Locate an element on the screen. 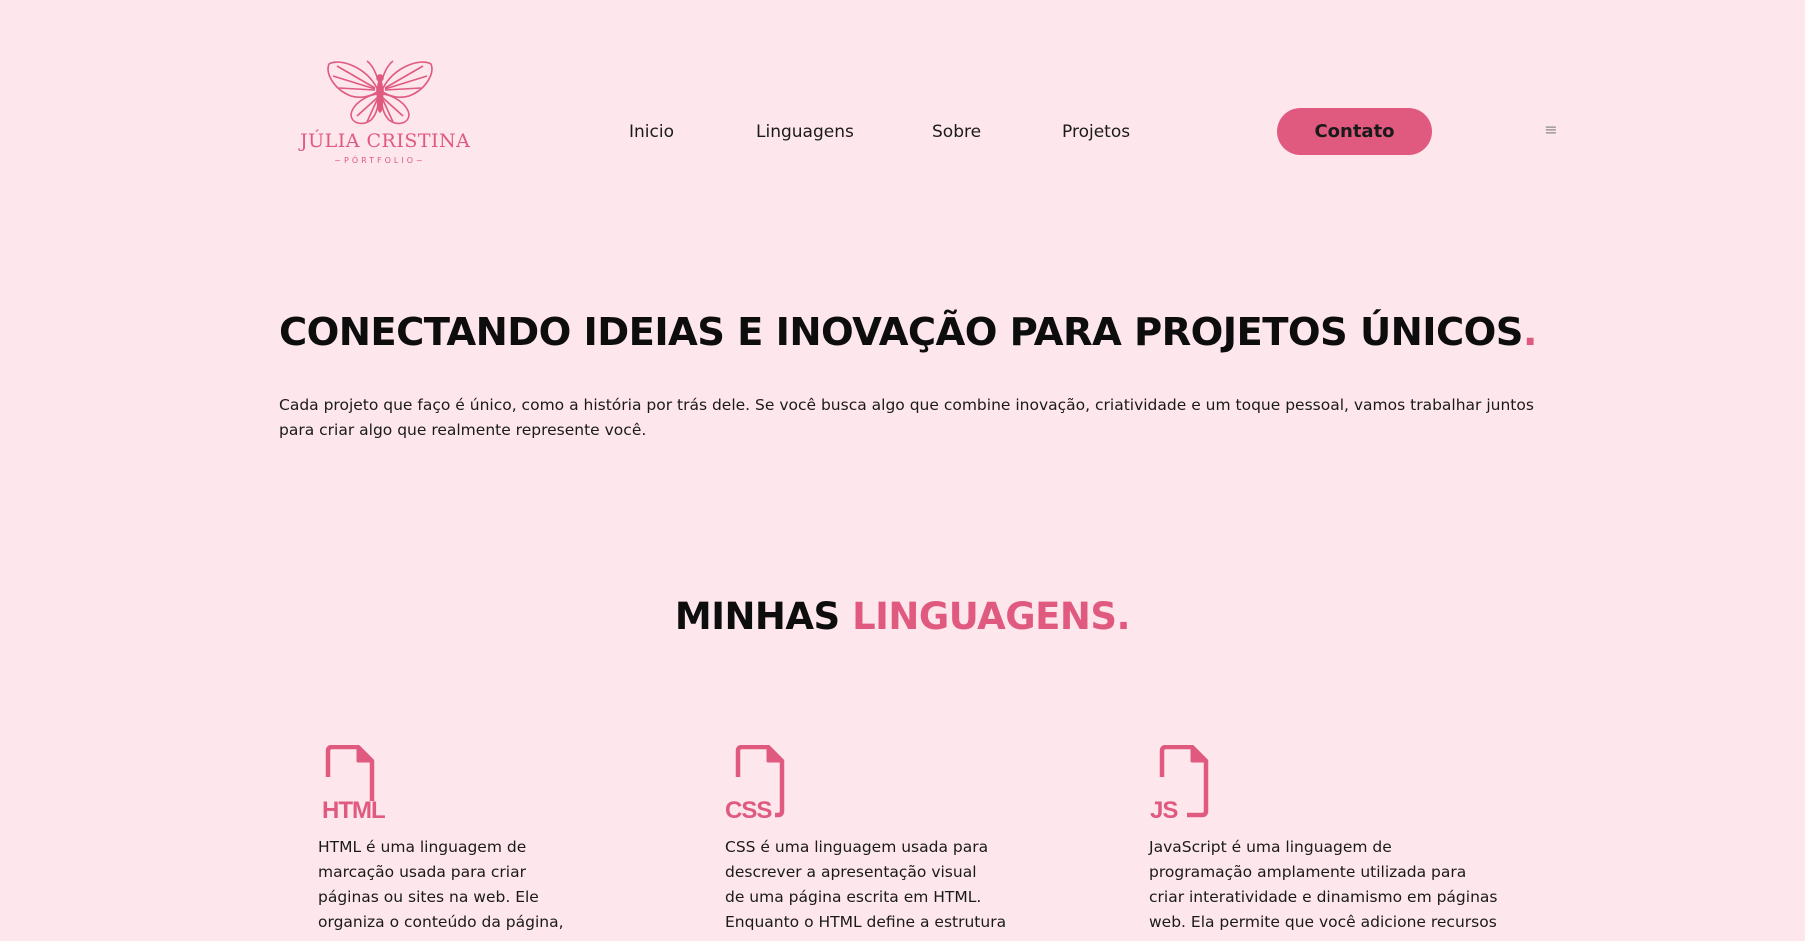 The width and height of the screenshot is (1805, 941). nav-link-projetos: Projetos is located at coordinates (1096, 132).